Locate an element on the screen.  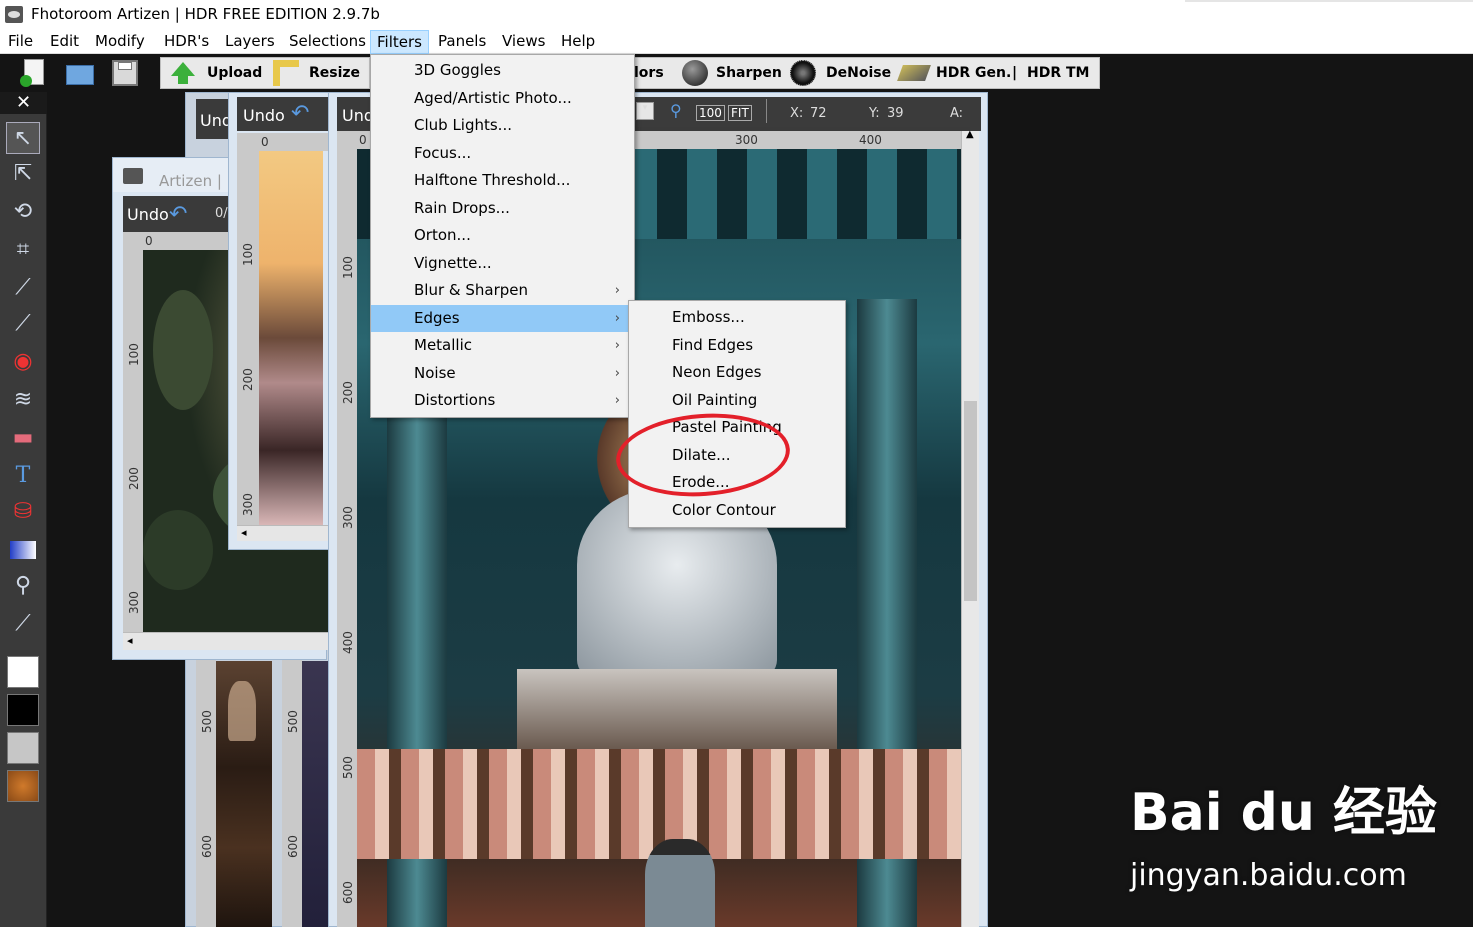
edges-menu-item-label: Neon Edges is located at coordinates (717, 372).